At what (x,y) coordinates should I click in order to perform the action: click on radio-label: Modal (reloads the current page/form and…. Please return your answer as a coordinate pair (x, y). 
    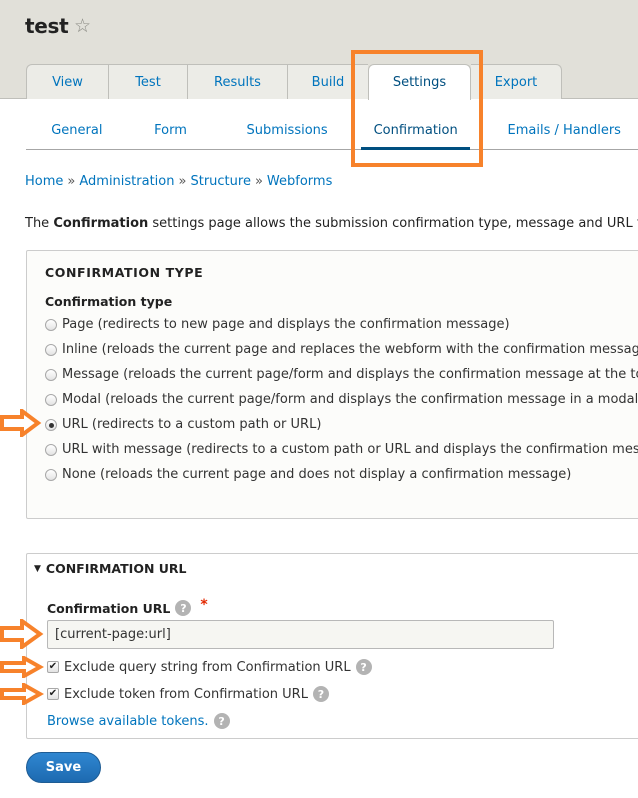
    Looking at the image, I should click on (350, 399).